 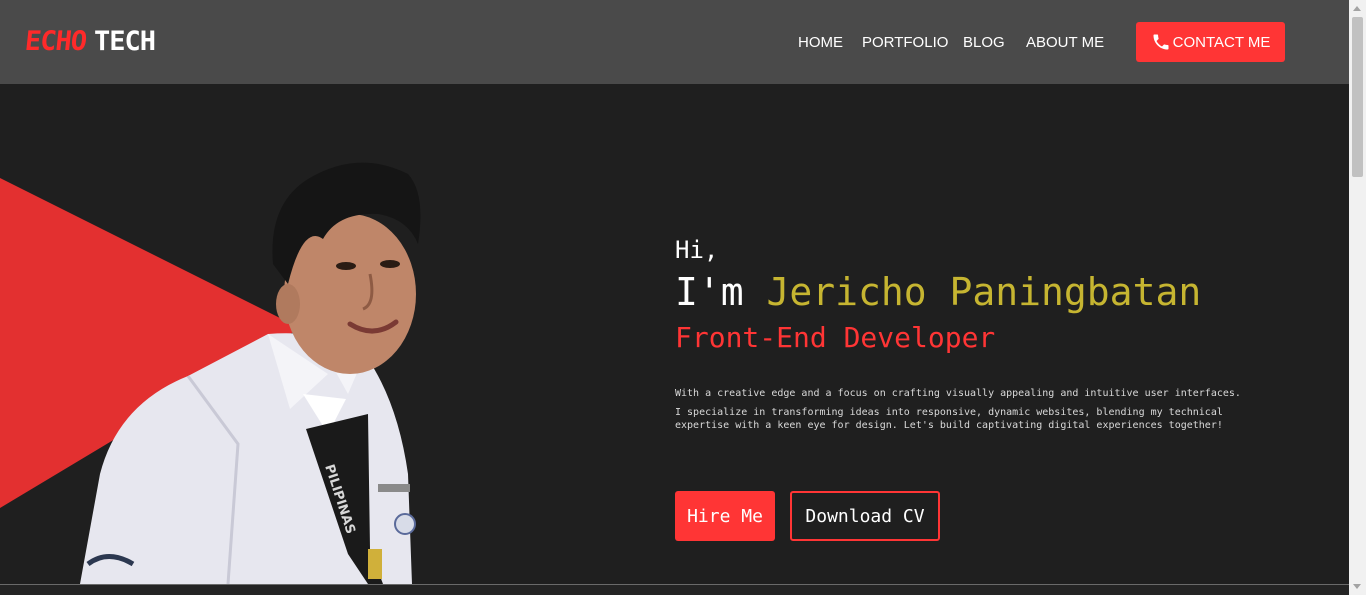 I want to click on nav-home-link: HOME, so click(x=820, y=42).